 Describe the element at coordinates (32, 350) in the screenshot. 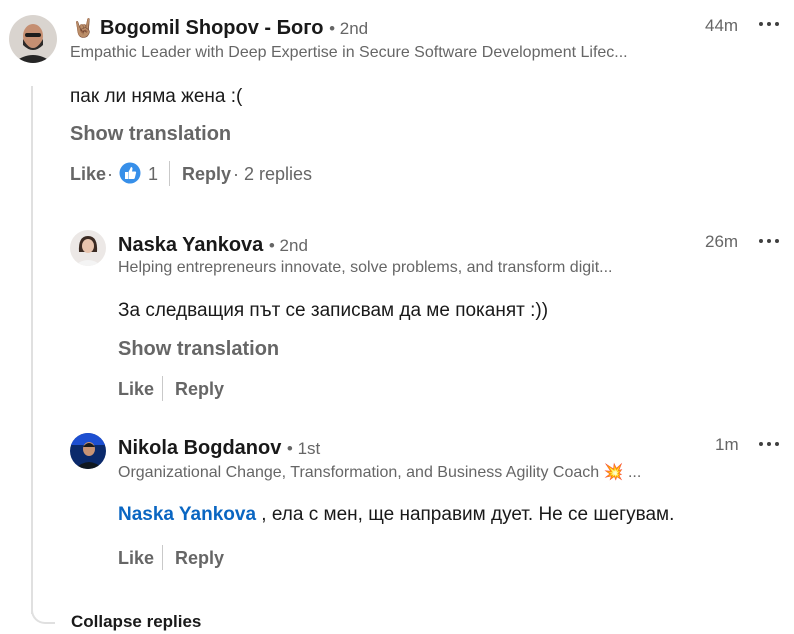

I see `thread-line` at that location.